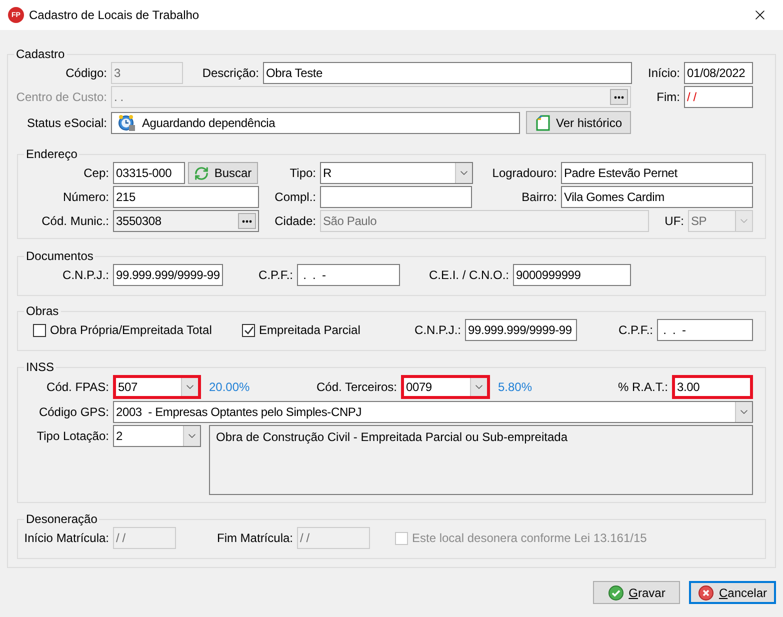 This screenshot has height=617, width=783. Describe the element at coordinates (255, 538) in the screenshot. I see `field-label: Fim Matrícula:` at that location.